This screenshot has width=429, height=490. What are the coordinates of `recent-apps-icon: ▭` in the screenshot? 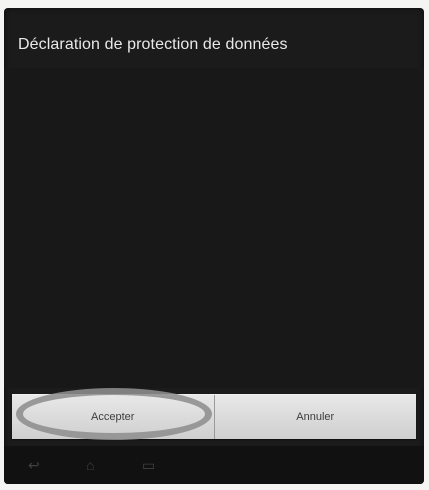 It's located at (148, 465).